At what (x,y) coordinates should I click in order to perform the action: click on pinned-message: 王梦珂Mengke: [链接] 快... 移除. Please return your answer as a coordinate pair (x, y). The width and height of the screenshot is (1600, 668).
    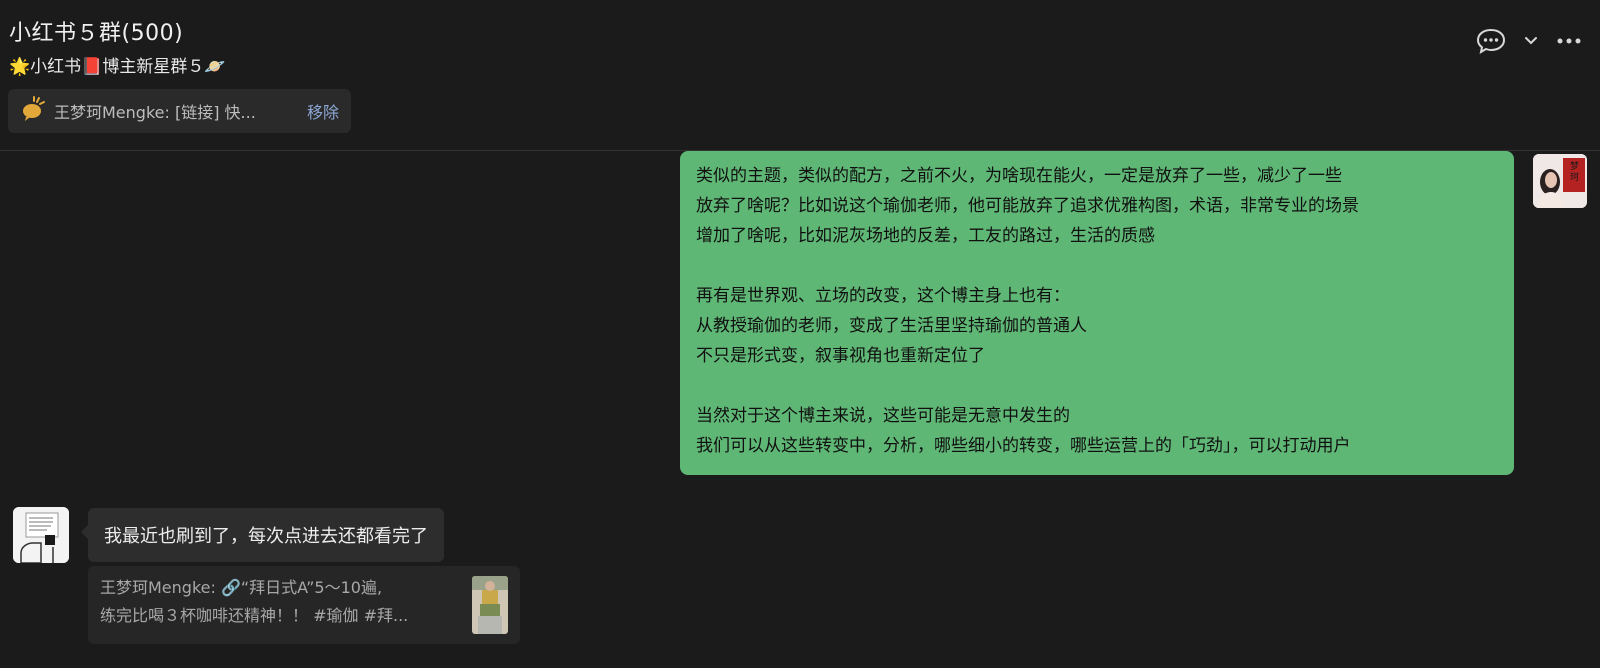
    Looking at the image, I should click on (179, 111).